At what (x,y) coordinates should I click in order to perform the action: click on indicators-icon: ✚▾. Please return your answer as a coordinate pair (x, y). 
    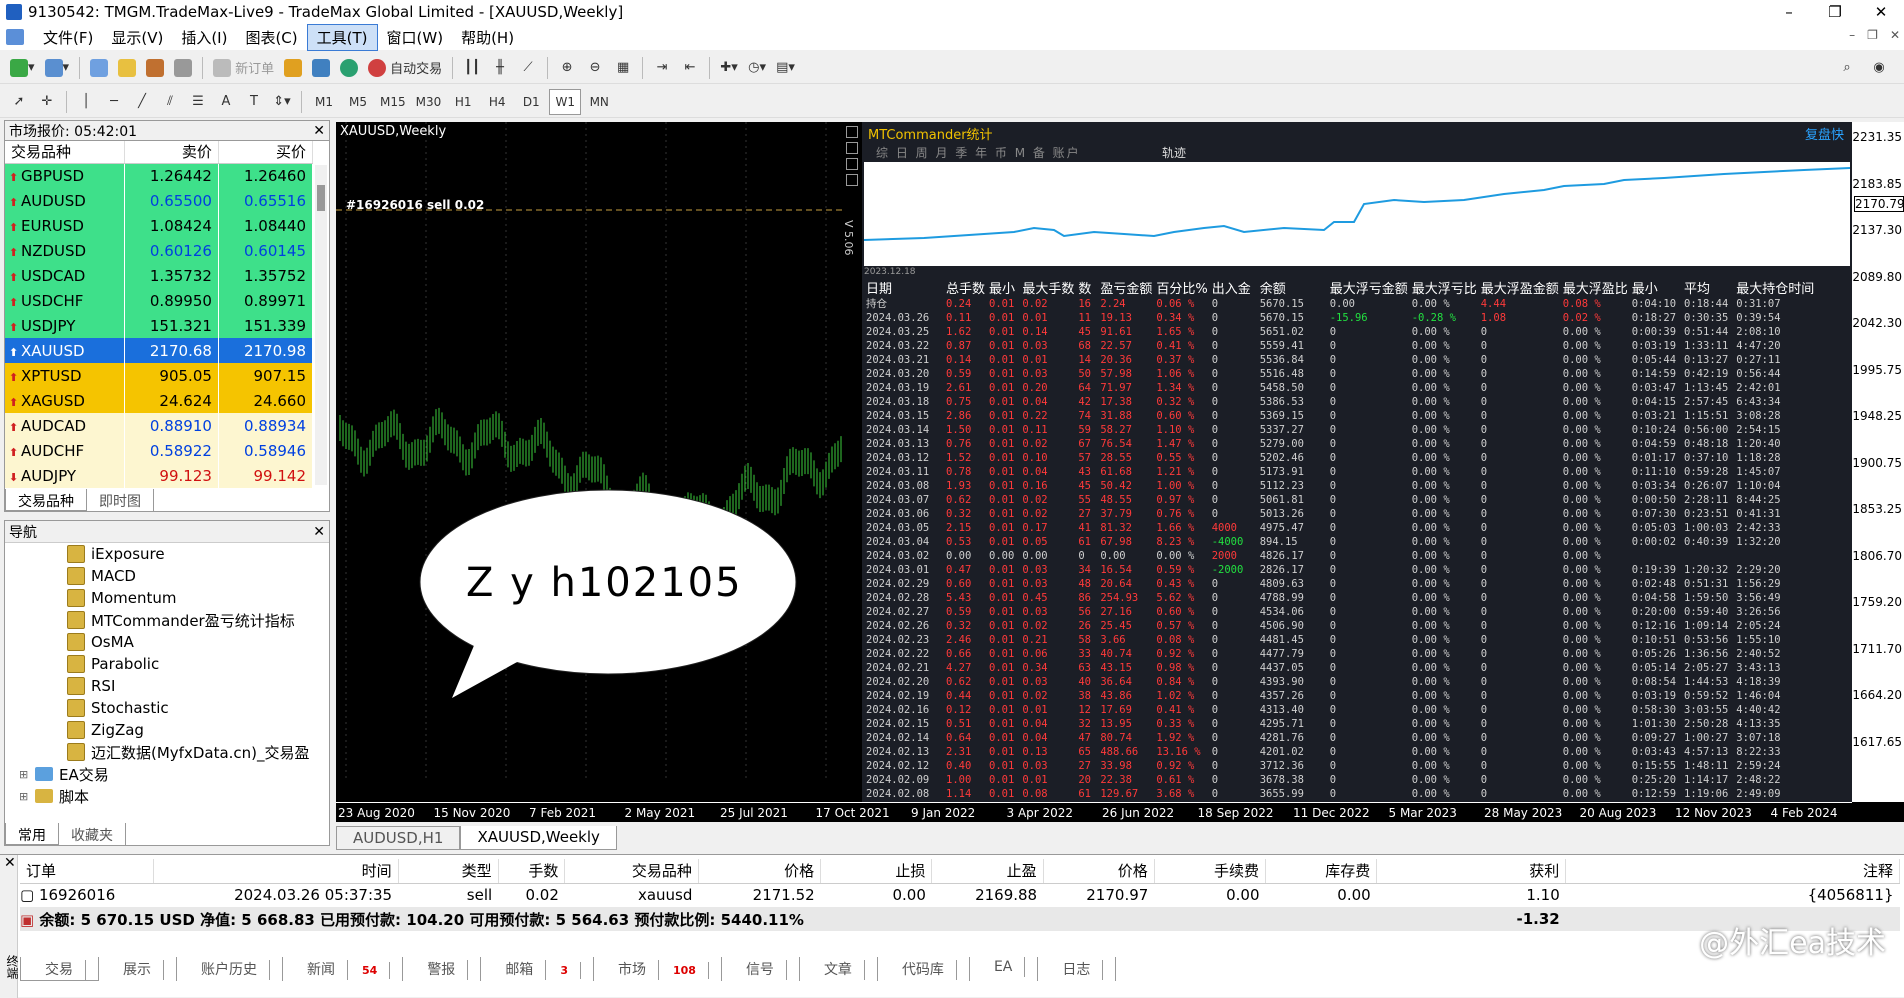
    Looking at the image, I should click on (729, 68).